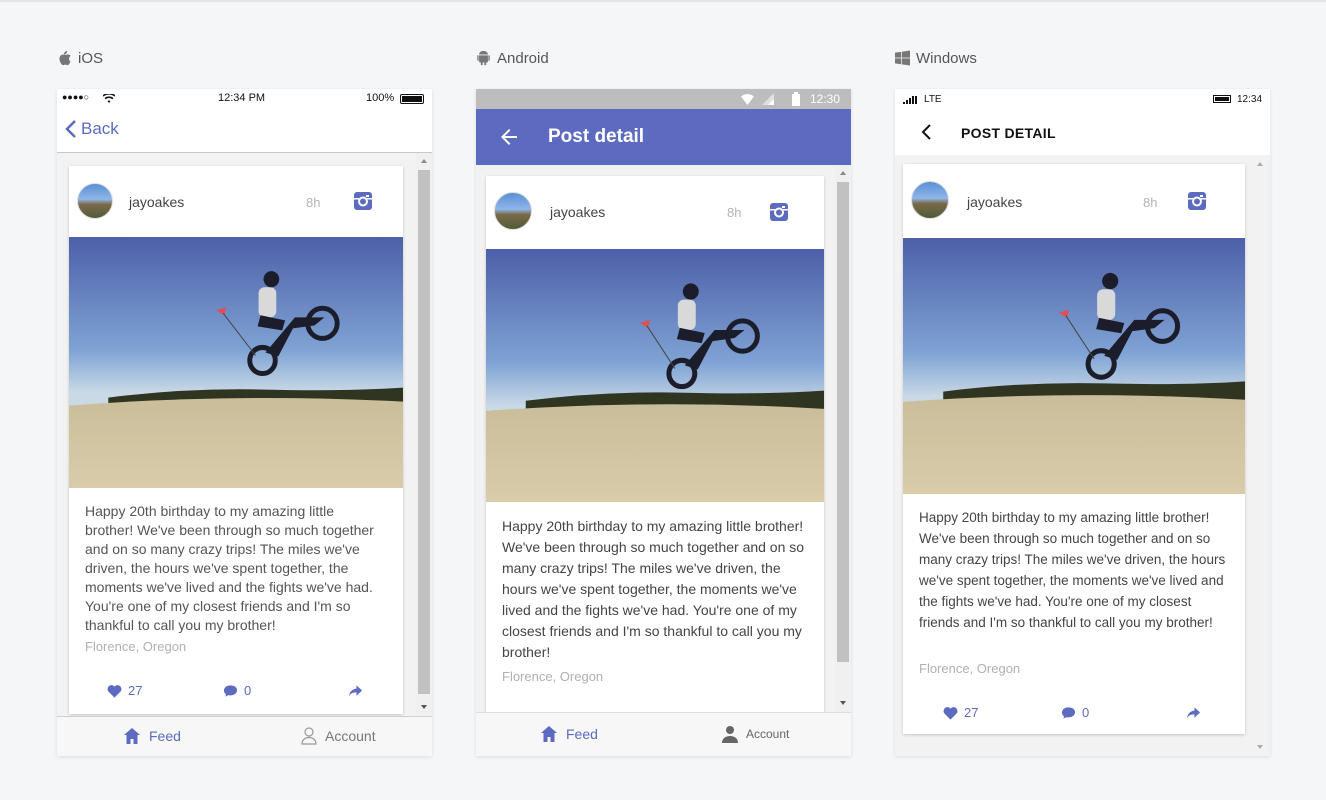 The image size is (1326, 800). I want to click on network-type: LTE, so click(933, 99).